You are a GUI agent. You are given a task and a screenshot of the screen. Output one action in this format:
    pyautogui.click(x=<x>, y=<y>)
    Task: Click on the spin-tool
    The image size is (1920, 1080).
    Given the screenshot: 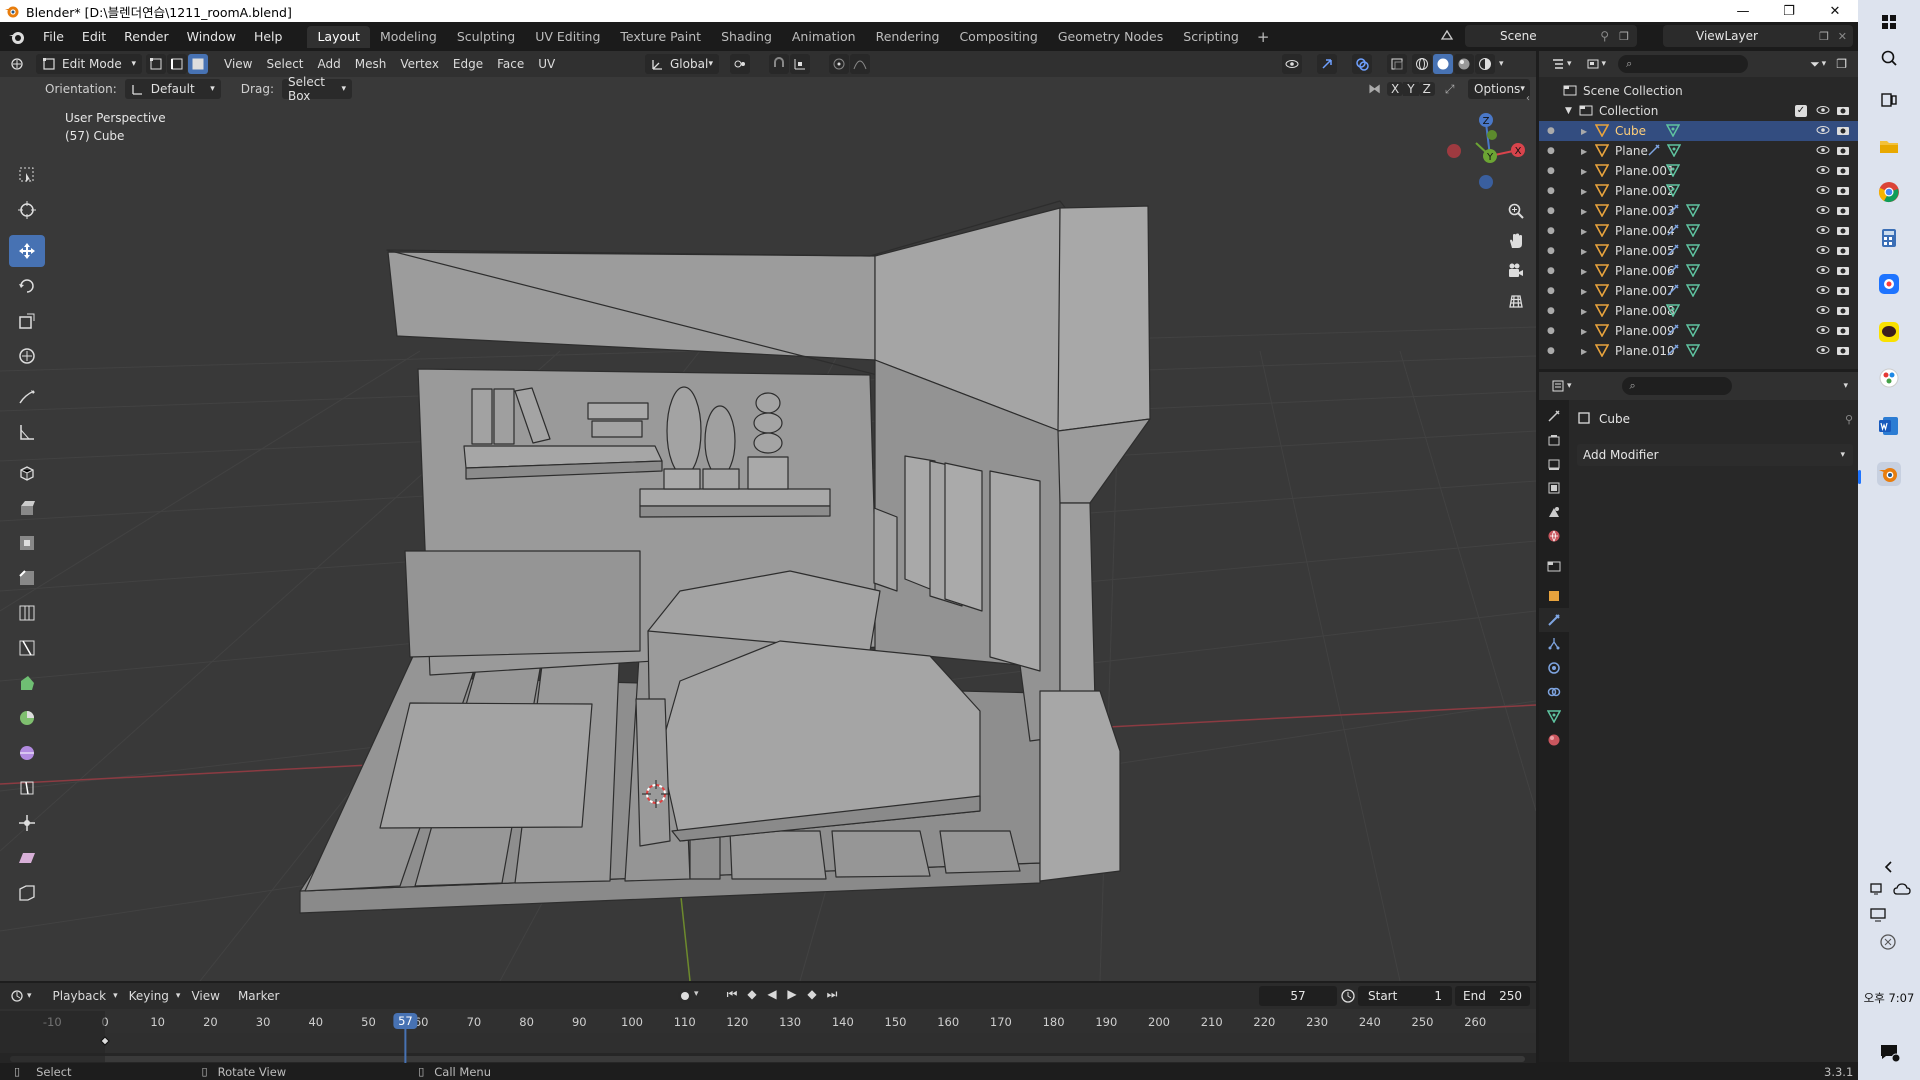 What is the action you would take?
    pyautogui.click(x=27, y=718)
    